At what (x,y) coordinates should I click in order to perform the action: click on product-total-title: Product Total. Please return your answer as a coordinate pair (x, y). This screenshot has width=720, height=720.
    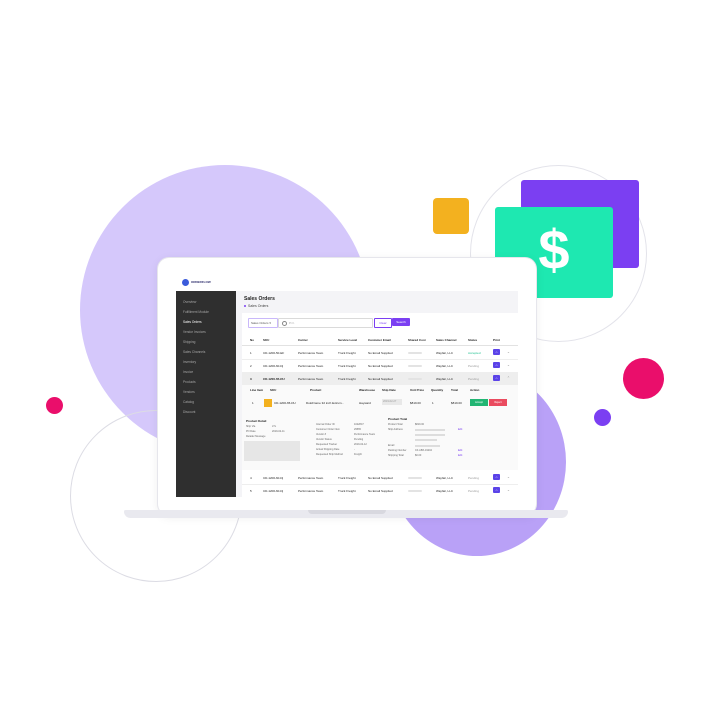
    Looking at the image, I should click on (398, 419).